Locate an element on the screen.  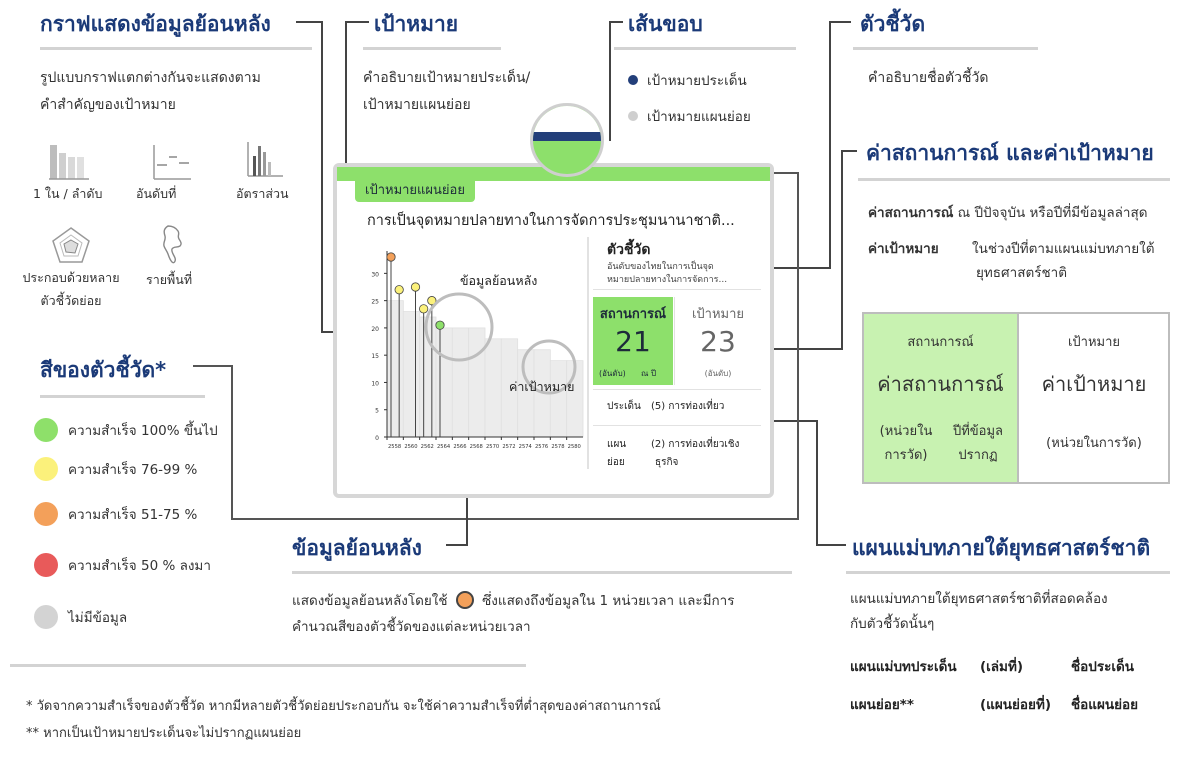
history-data-desc-1b: ซึ่งแสดงถึงข้อมูลใน 1 หน่วยเวลา และมีการ is located at coordinates (608, 601).